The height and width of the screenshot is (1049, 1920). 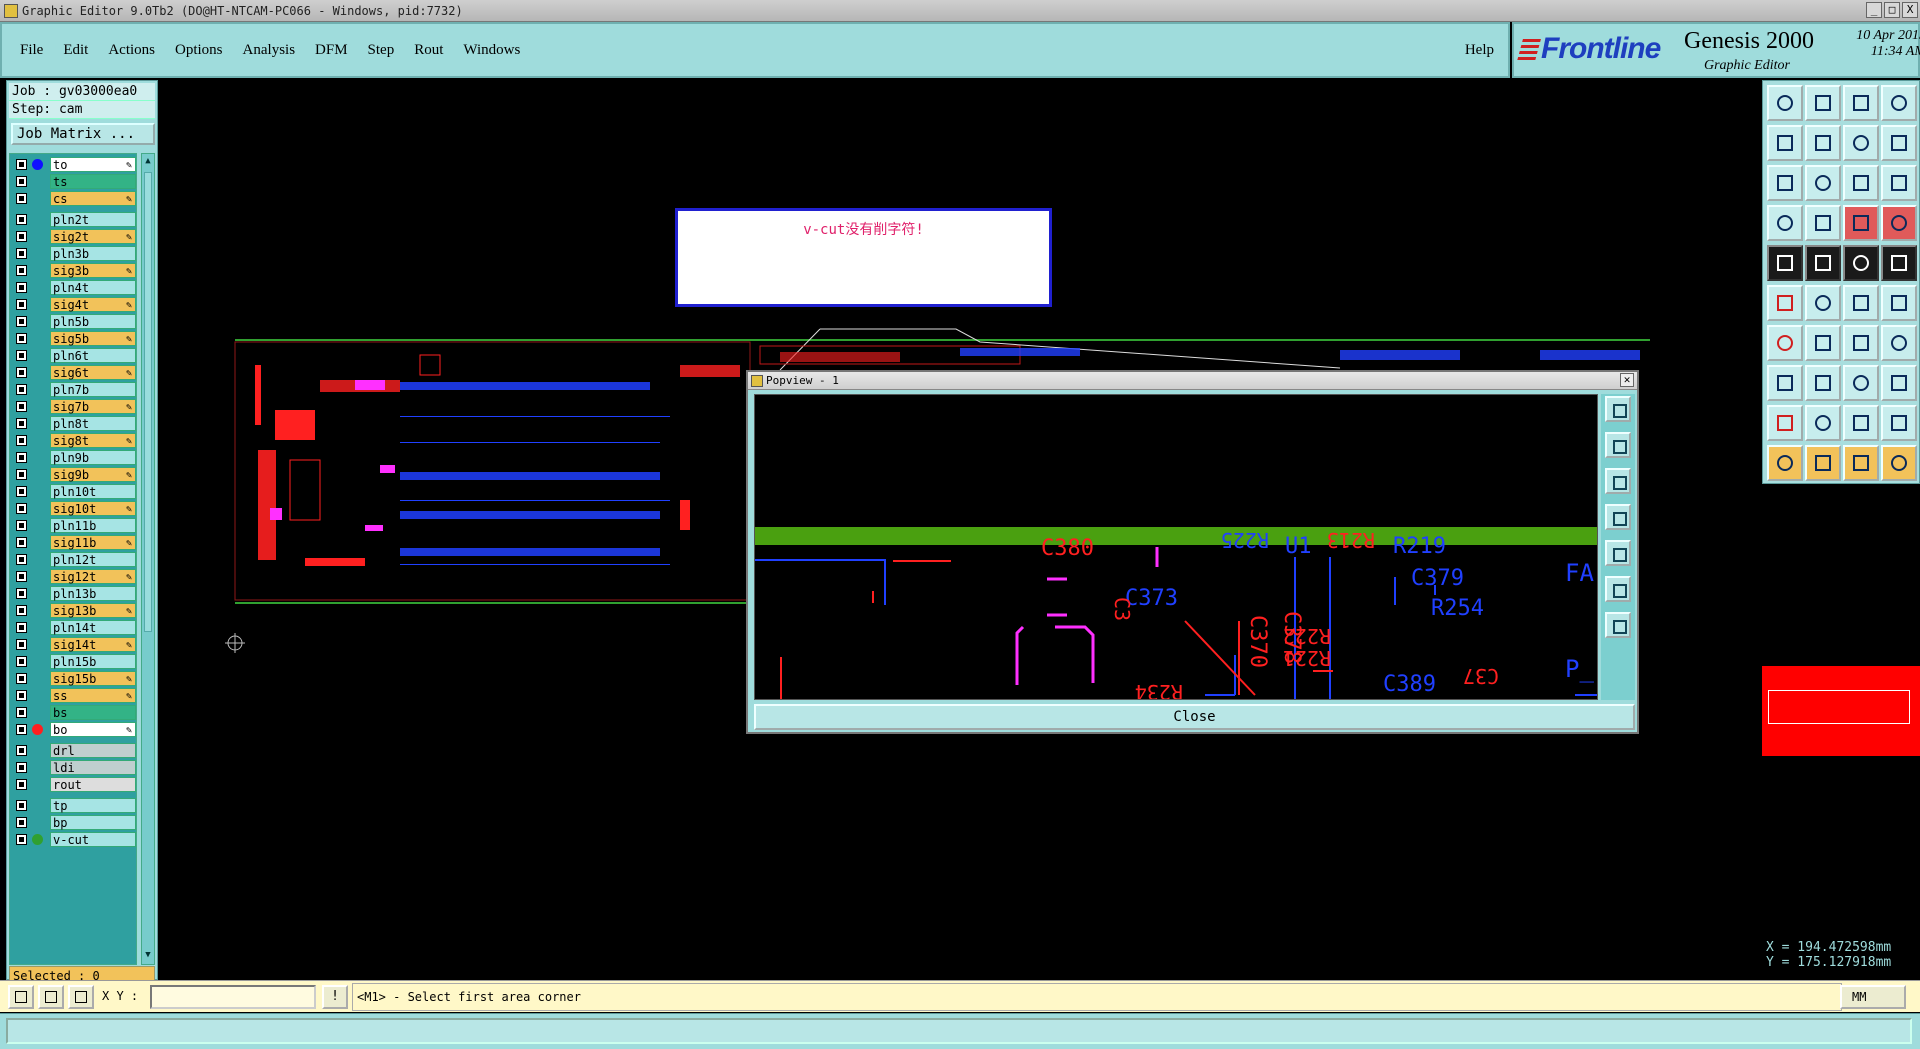 What do you see at coordinates (93, 457) in the screenshot?
I see `layer-name: pln9b` at bounding box center [93, 457].